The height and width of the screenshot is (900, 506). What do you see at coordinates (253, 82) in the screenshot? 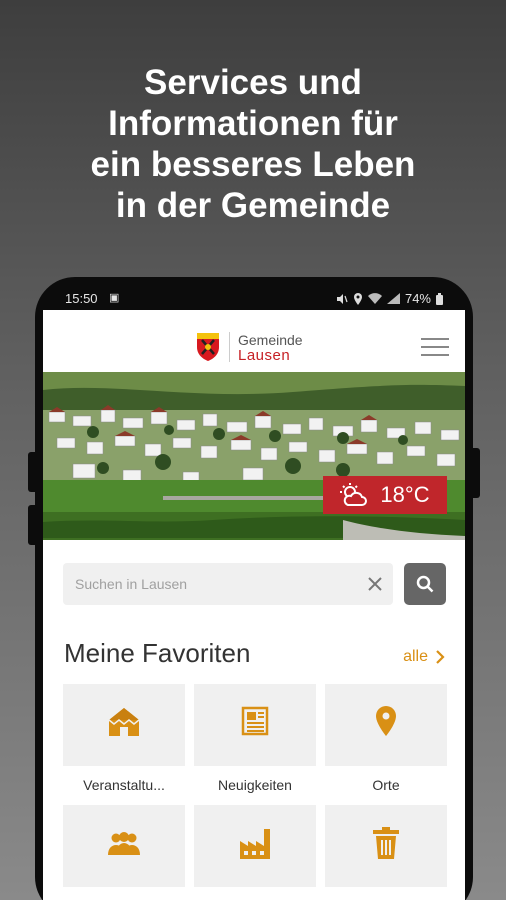
I see `headline-line-1: Services und` at bounding box center [253, 82].